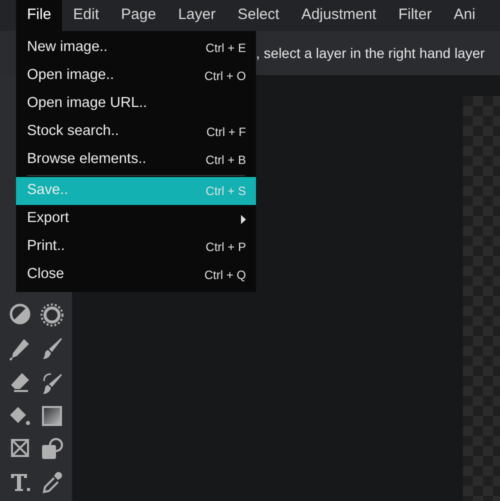  I want to click on menu-item-label: Print.., so click(46, 246).